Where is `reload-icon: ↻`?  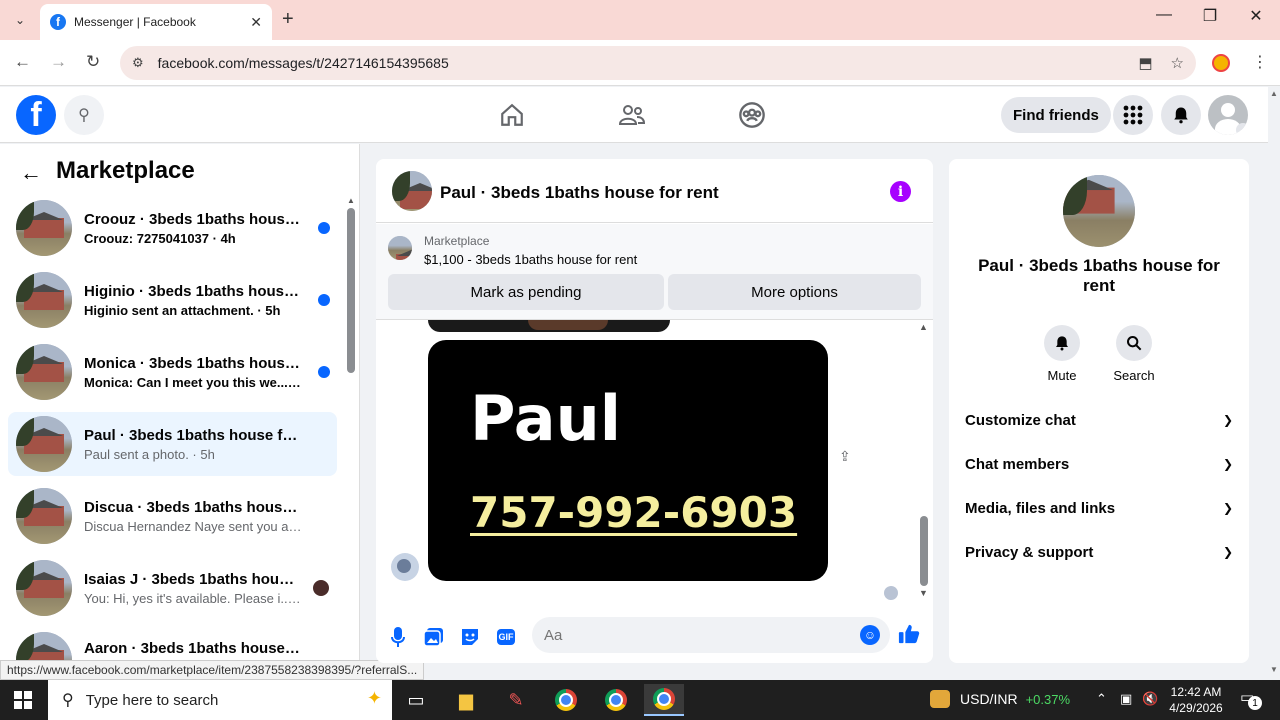
reload-icon: ↻ is located at coordinates (93, 62).